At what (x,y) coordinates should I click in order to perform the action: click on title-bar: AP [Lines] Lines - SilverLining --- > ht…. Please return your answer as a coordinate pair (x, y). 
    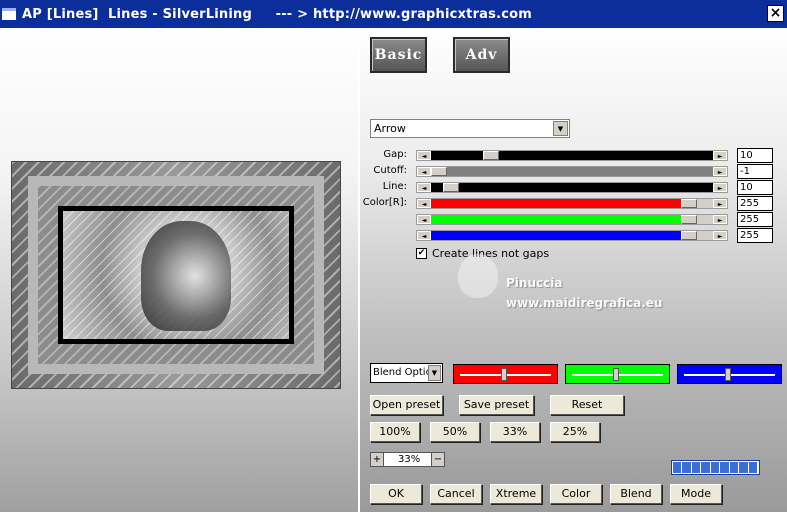
    Looking at the image, I should click on (393, 14).